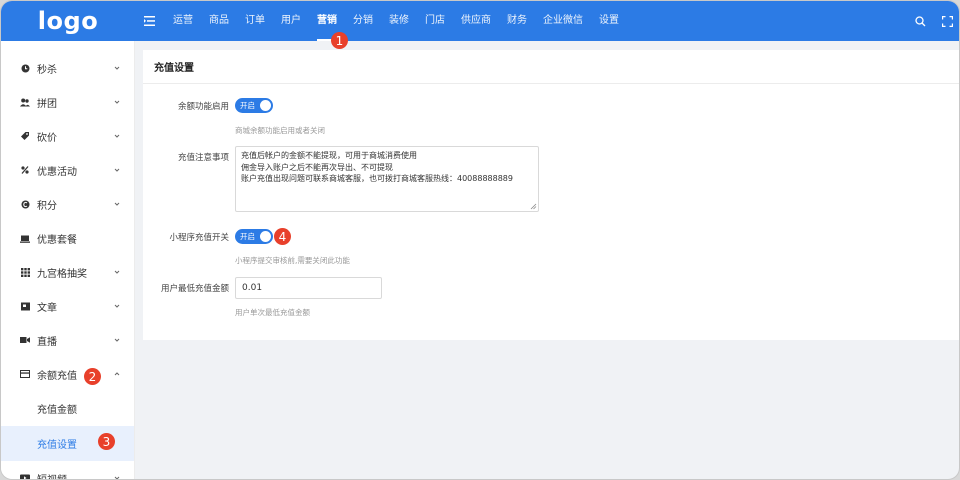 The height and width of the screenshot is (480, 960). I want to click on grid-icon, so click(25, 272).